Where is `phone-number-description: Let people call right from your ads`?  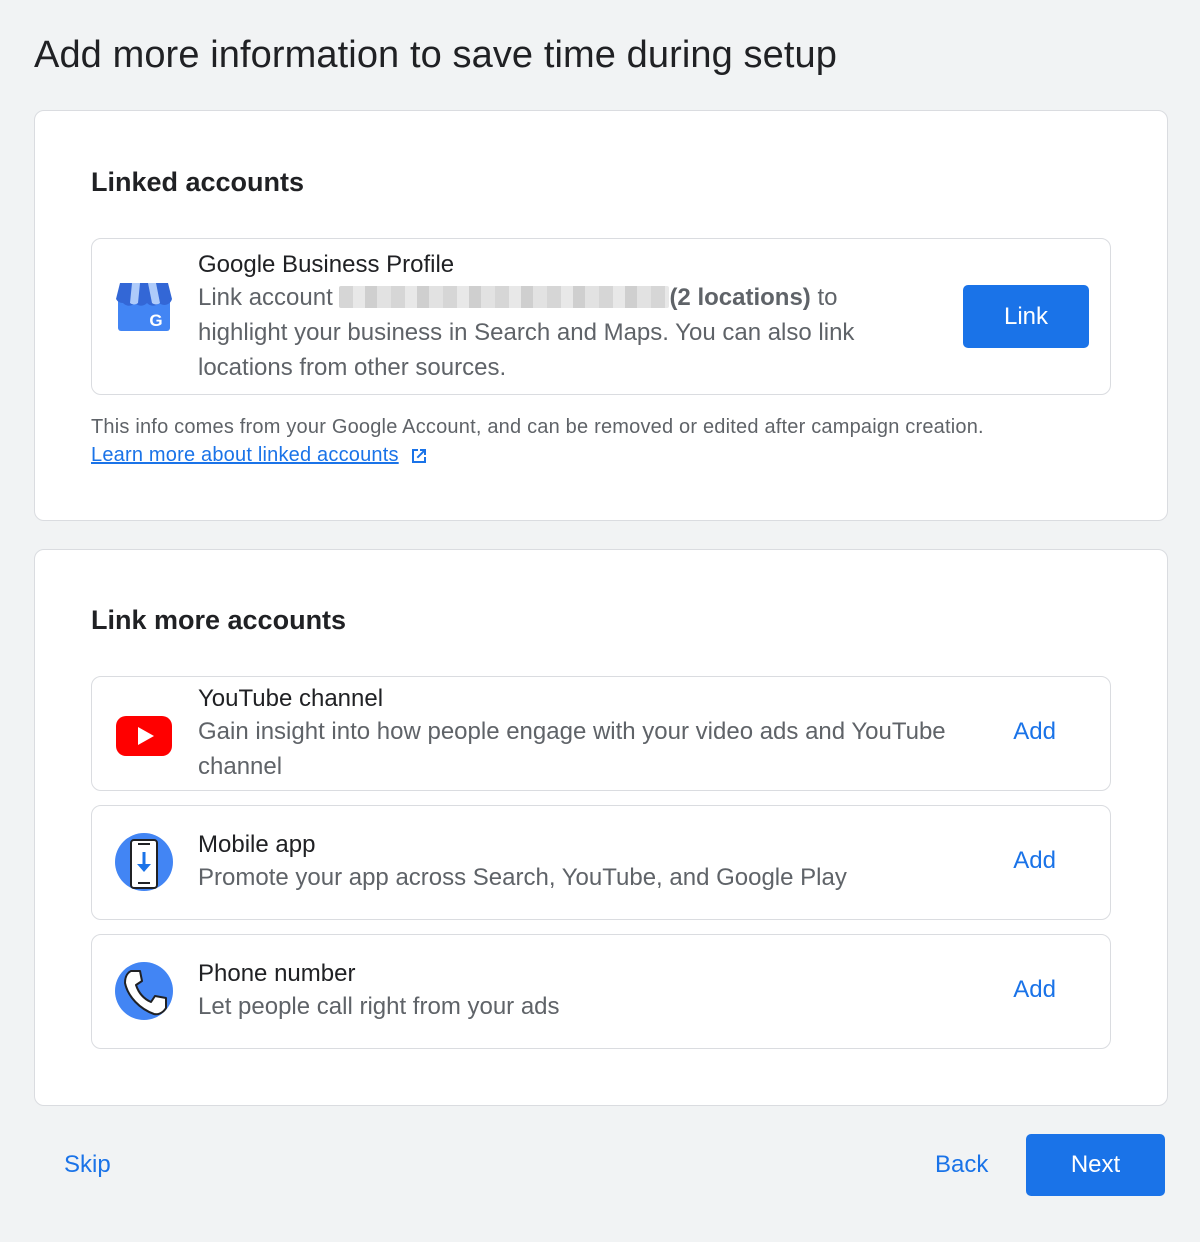
phone-number-description: Let people call right from your ads is located at coordinates (379, 1006).